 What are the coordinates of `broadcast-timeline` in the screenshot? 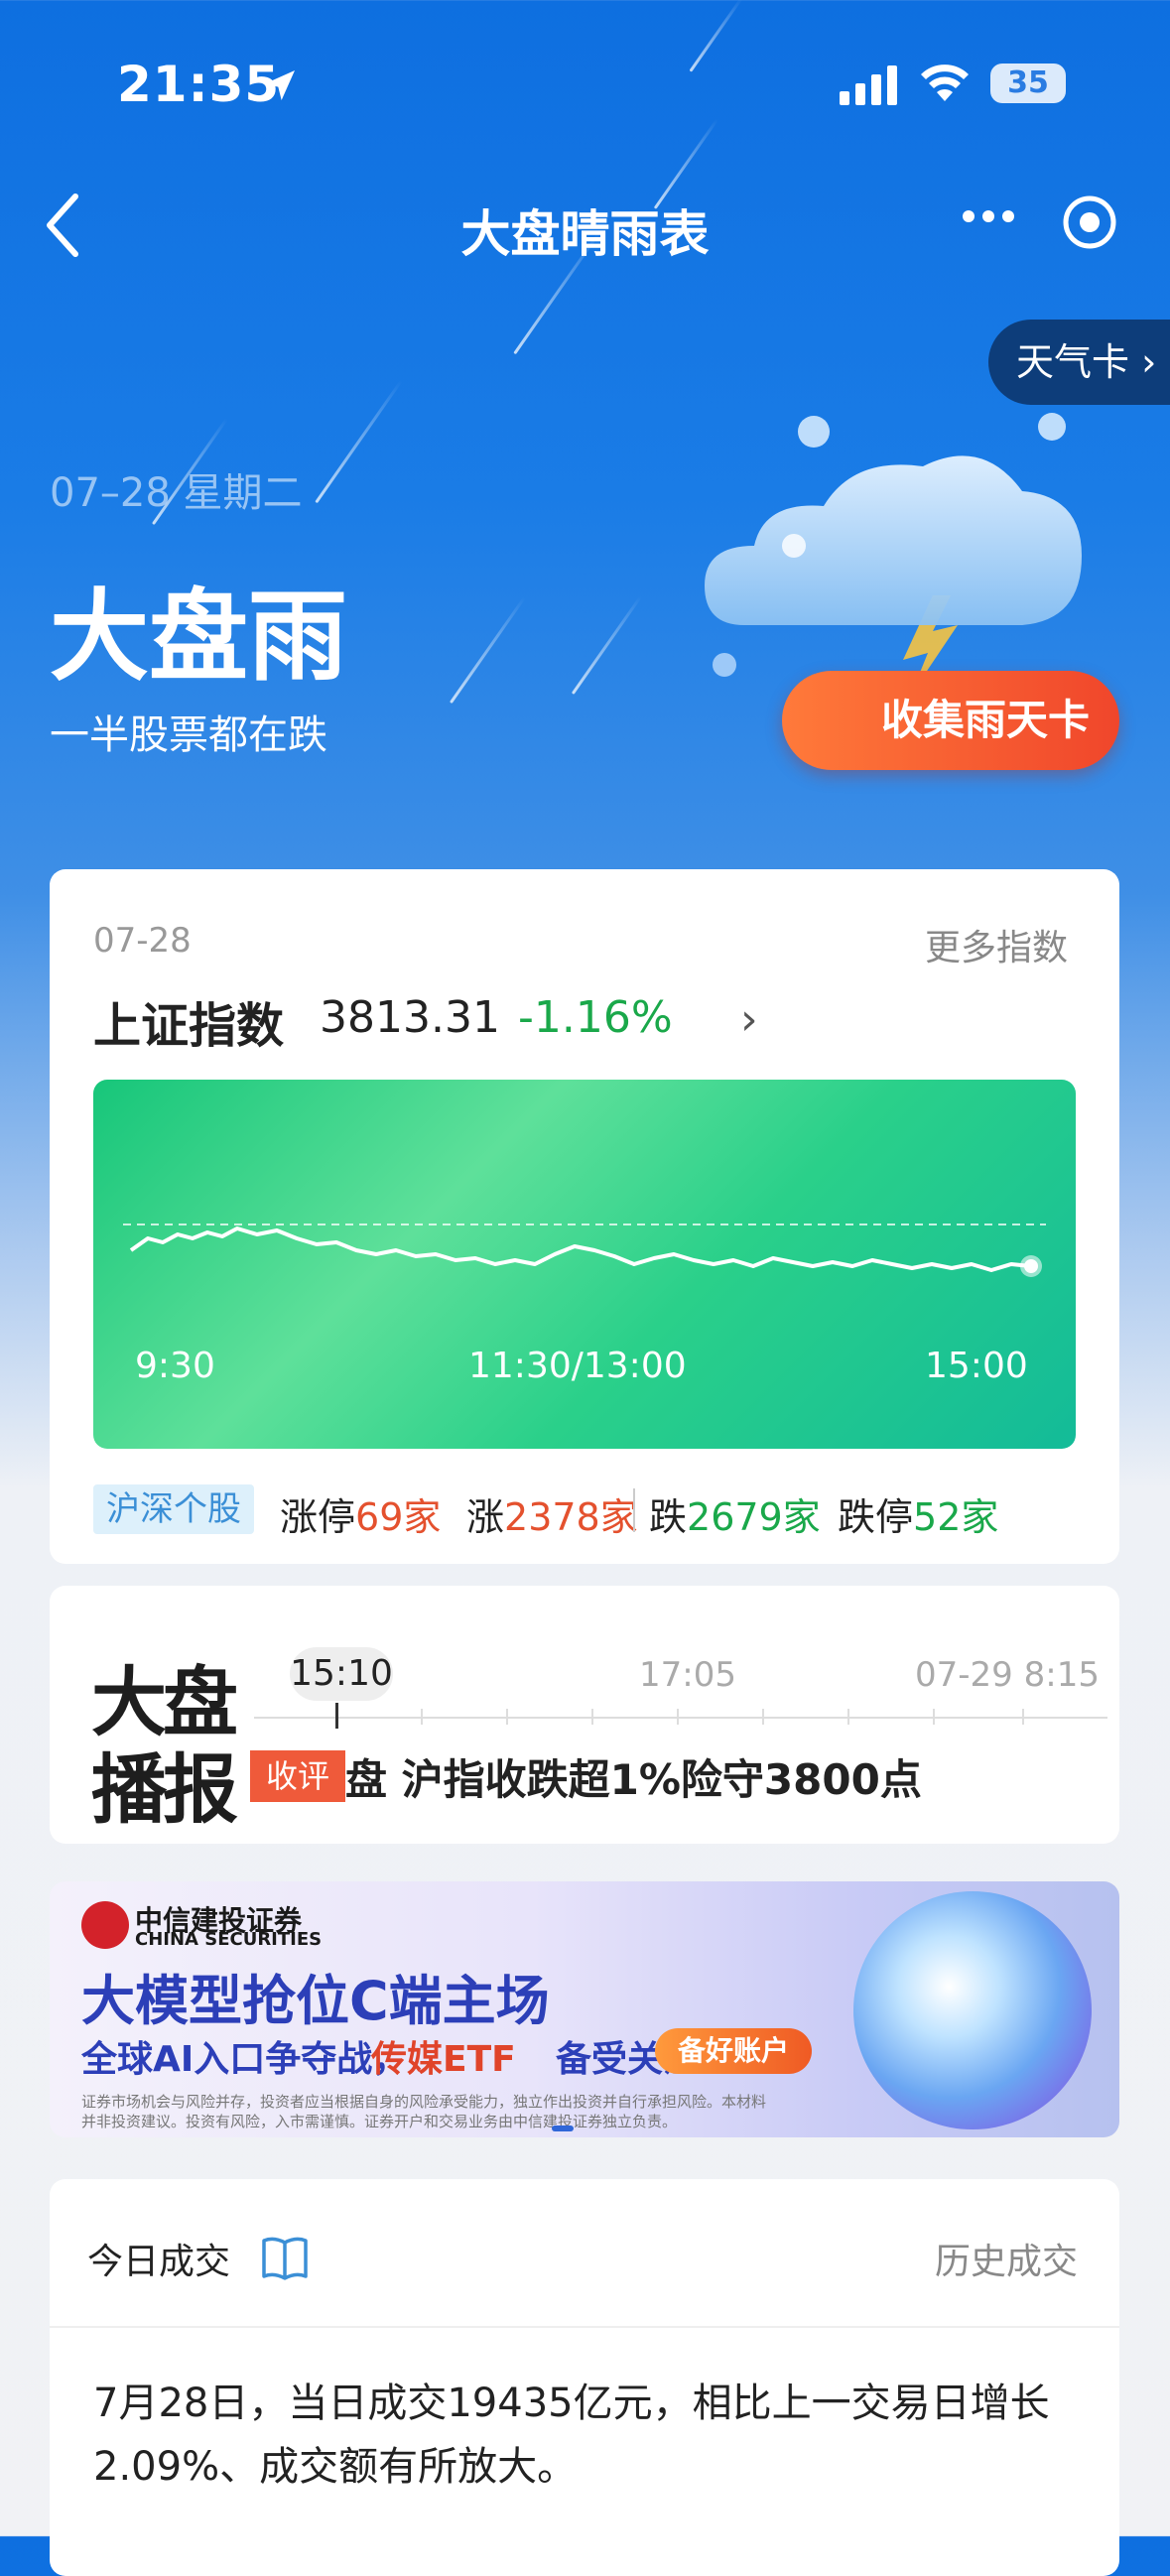 It's located at (680, 1718).